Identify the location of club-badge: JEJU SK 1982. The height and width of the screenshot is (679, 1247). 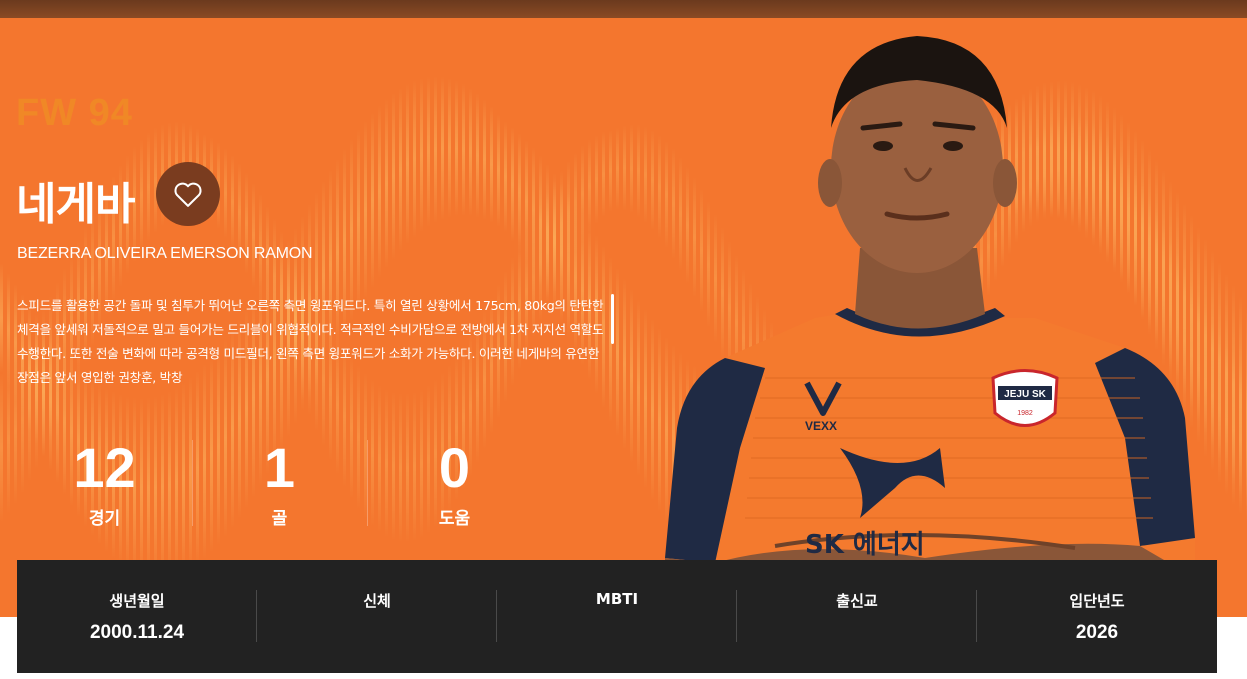
(1025, 398).